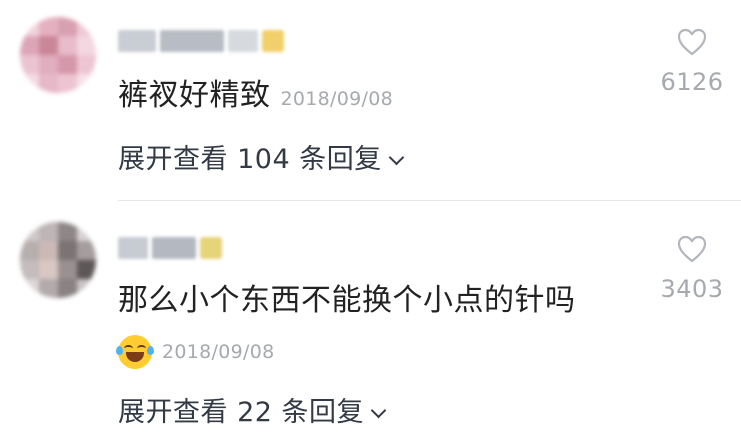  Describe the element at coordinates (692, 82) in the screenshot. I see `like-count: 6126` at that location.